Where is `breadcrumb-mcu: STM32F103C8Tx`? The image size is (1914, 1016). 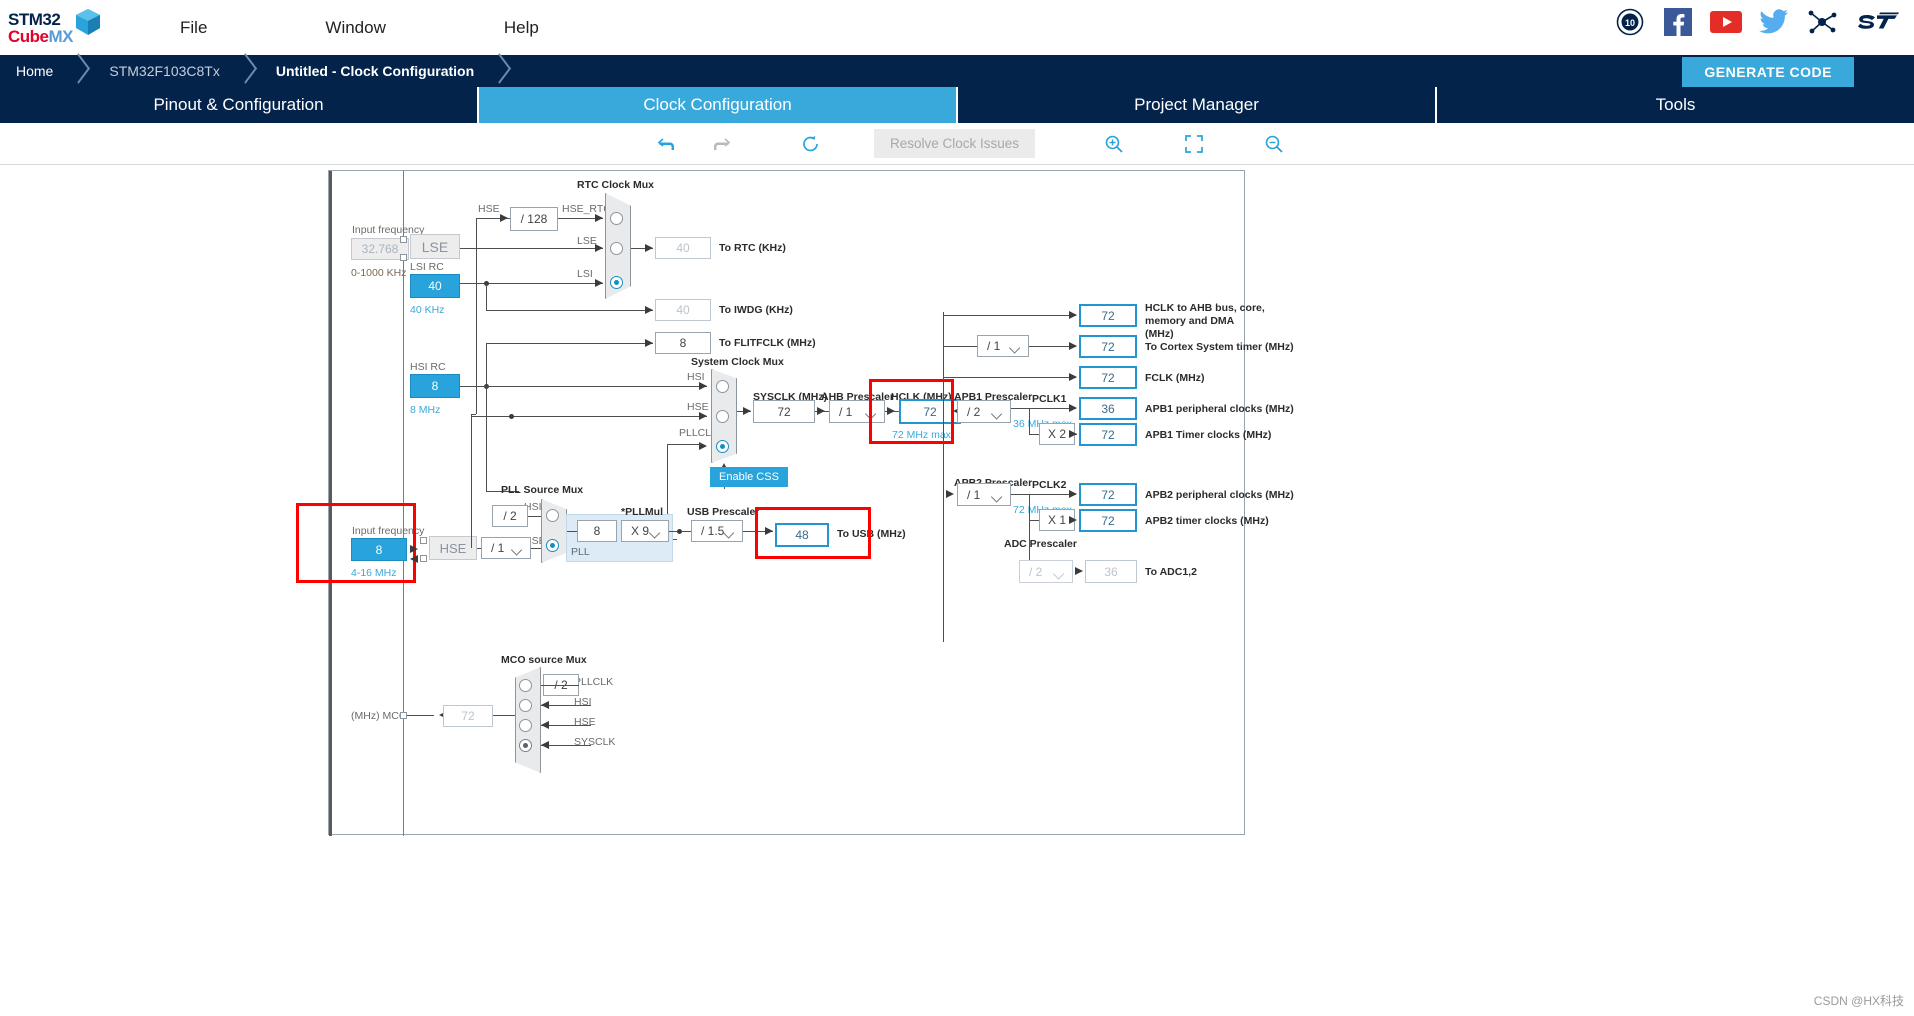 breadcrumb-mcu: STM32F103C8Tx is located at coordinates (165, 71).